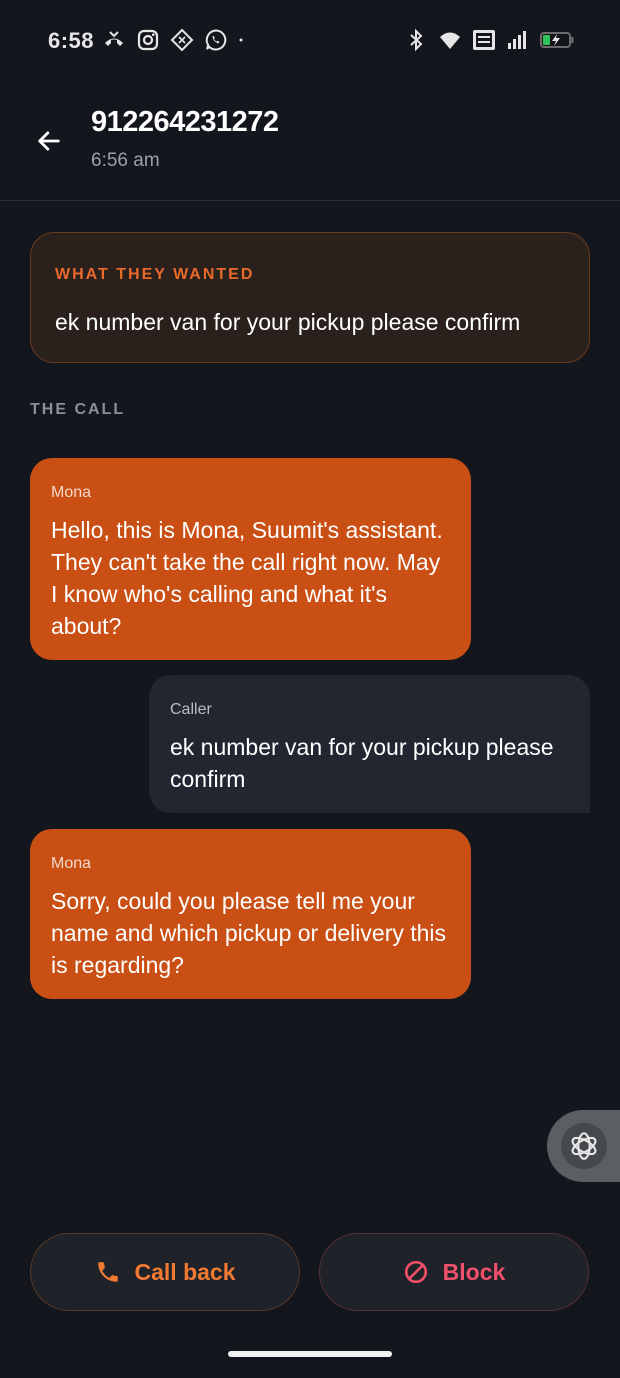  I want to click on home-indicator, so click(310, 1354).